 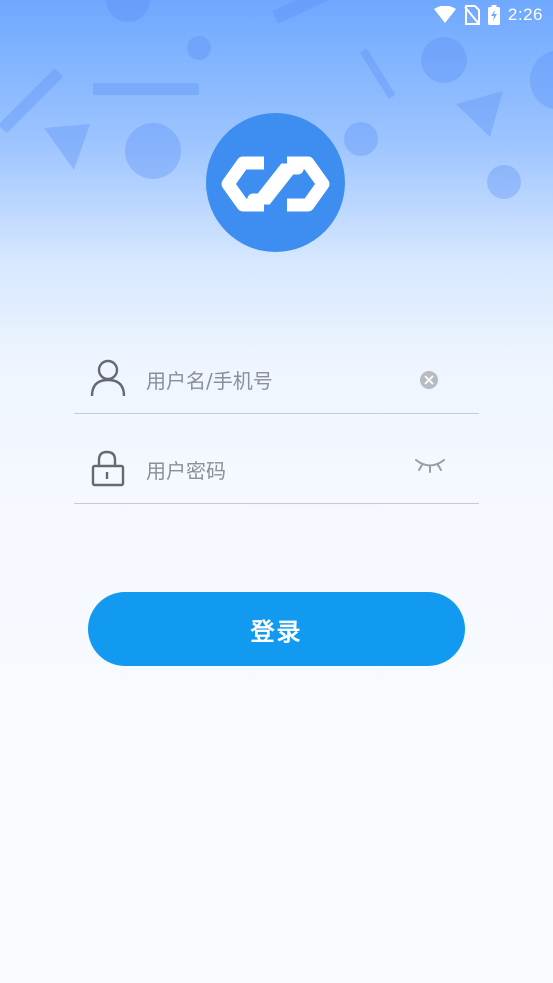 I want to click on username-field, so click(x=276, y=368).